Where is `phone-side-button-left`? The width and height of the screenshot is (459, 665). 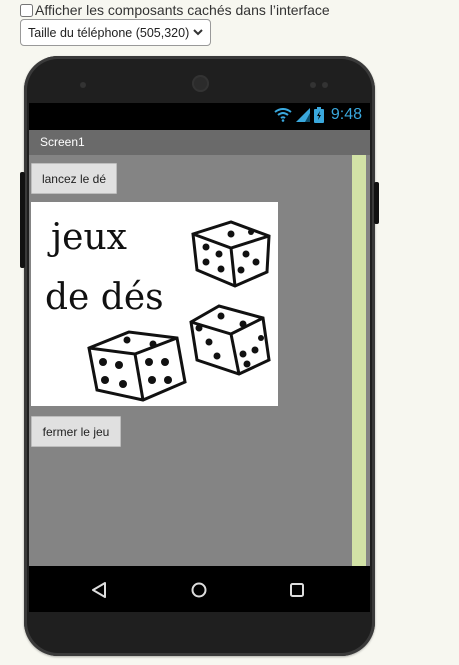 phone-side-button-left is located at coordinates (22, 220).